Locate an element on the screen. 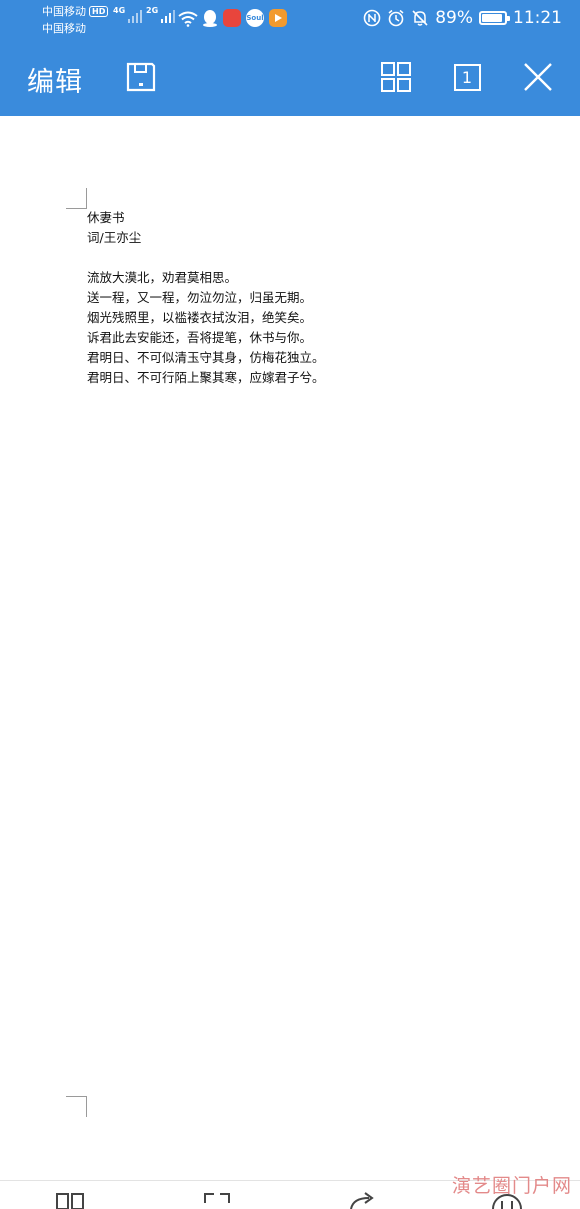 Image resolution: width=580 pixels, height=1209 pixels. grid-view-button is located at coordinates (396, 77).